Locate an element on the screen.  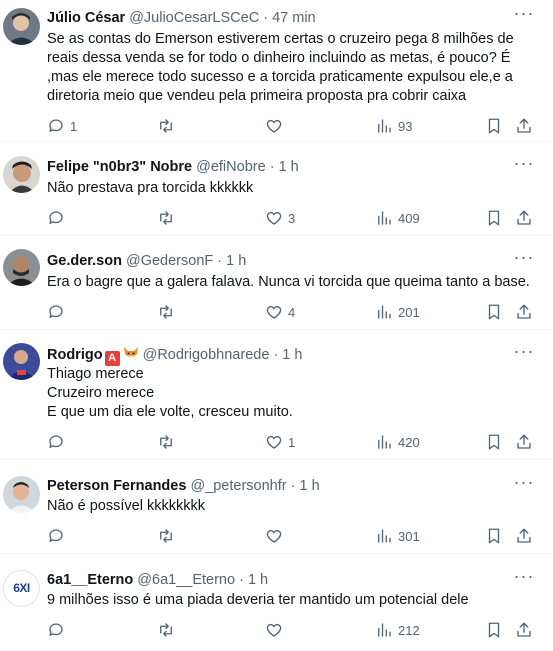
handle: @efiNobre is located at coordinates (231, 167).